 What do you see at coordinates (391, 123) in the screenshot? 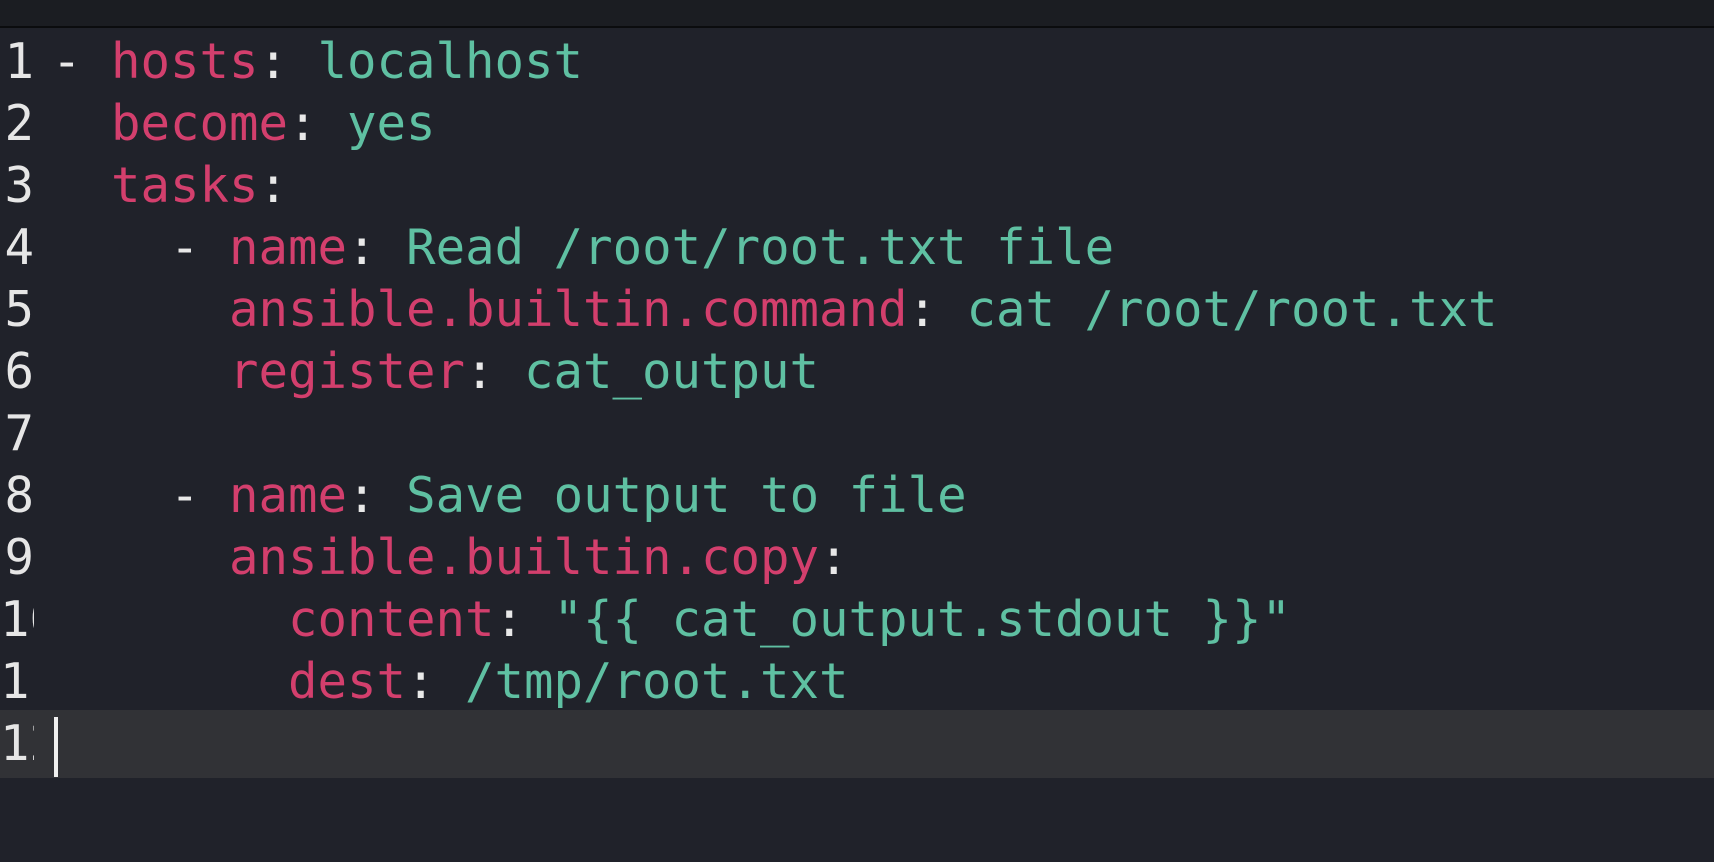
I see `yaml-value: yes` at bounding box center [391, 123].